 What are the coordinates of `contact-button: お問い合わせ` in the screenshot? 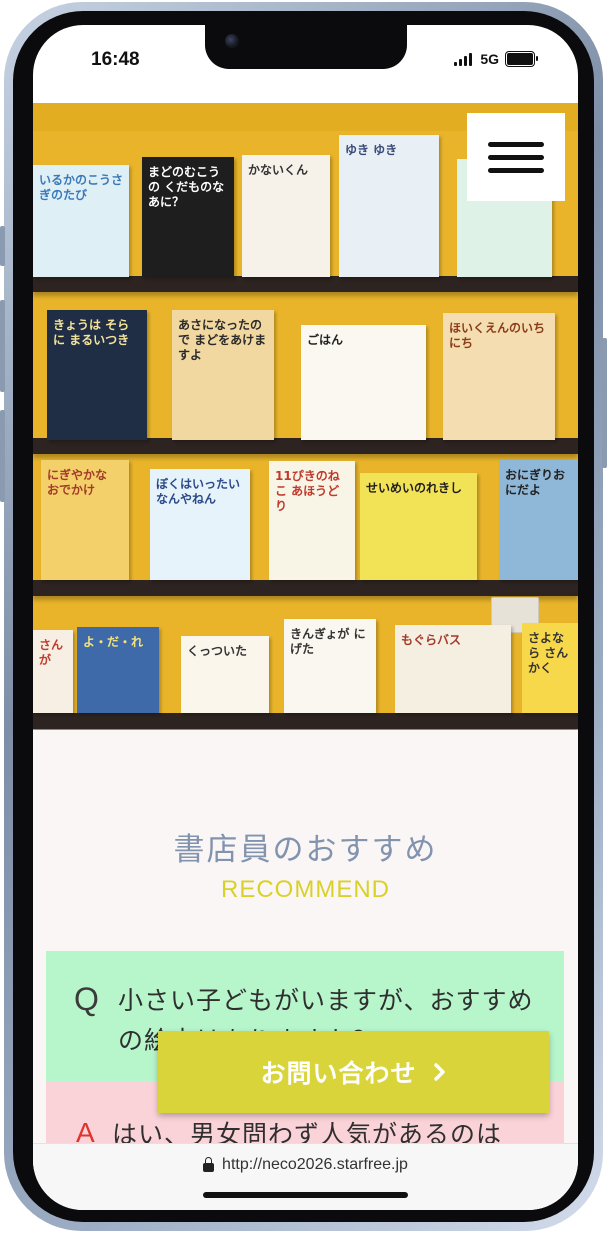 It's located at (353, 1072).